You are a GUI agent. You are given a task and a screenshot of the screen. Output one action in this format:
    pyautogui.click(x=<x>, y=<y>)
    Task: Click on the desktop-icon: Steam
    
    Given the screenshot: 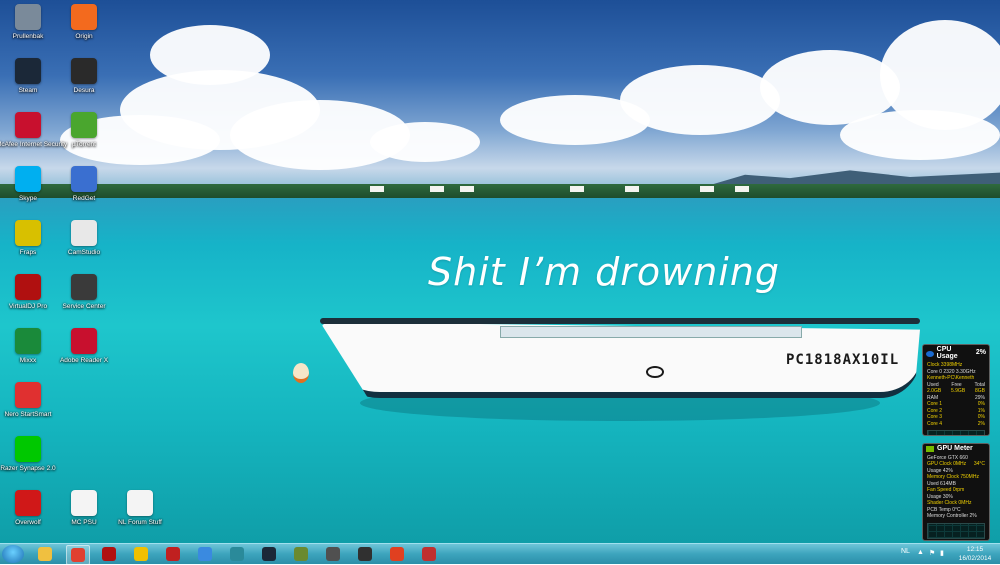 What is the action you would take?
    pyautogui.click(x=30, y=76)
    